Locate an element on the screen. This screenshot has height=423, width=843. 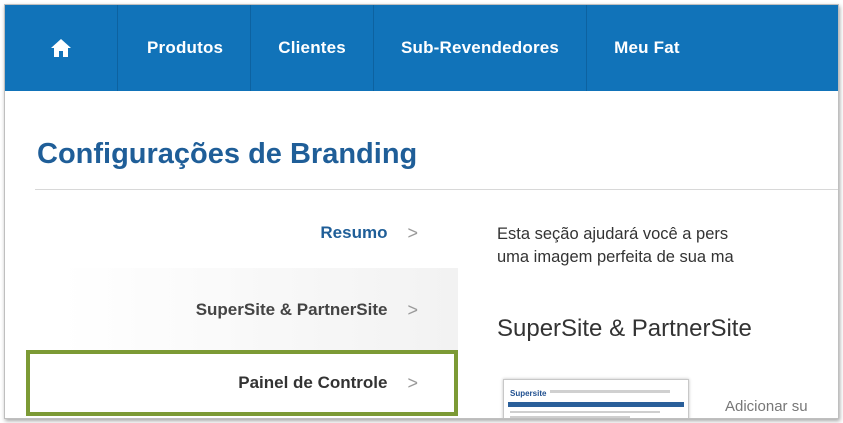
sidebar-item-supersite-partnersite: SuperSite & PartnerSite > is located at coordinates (259, 310).